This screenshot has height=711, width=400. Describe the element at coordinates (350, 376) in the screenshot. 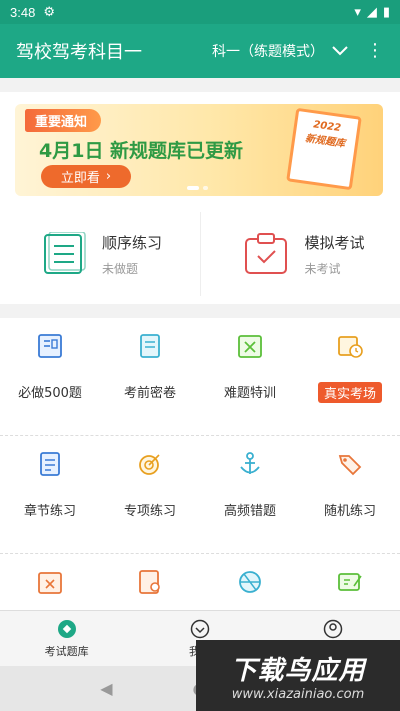

I see `real-exam-room-button: 真实考场` at that location.